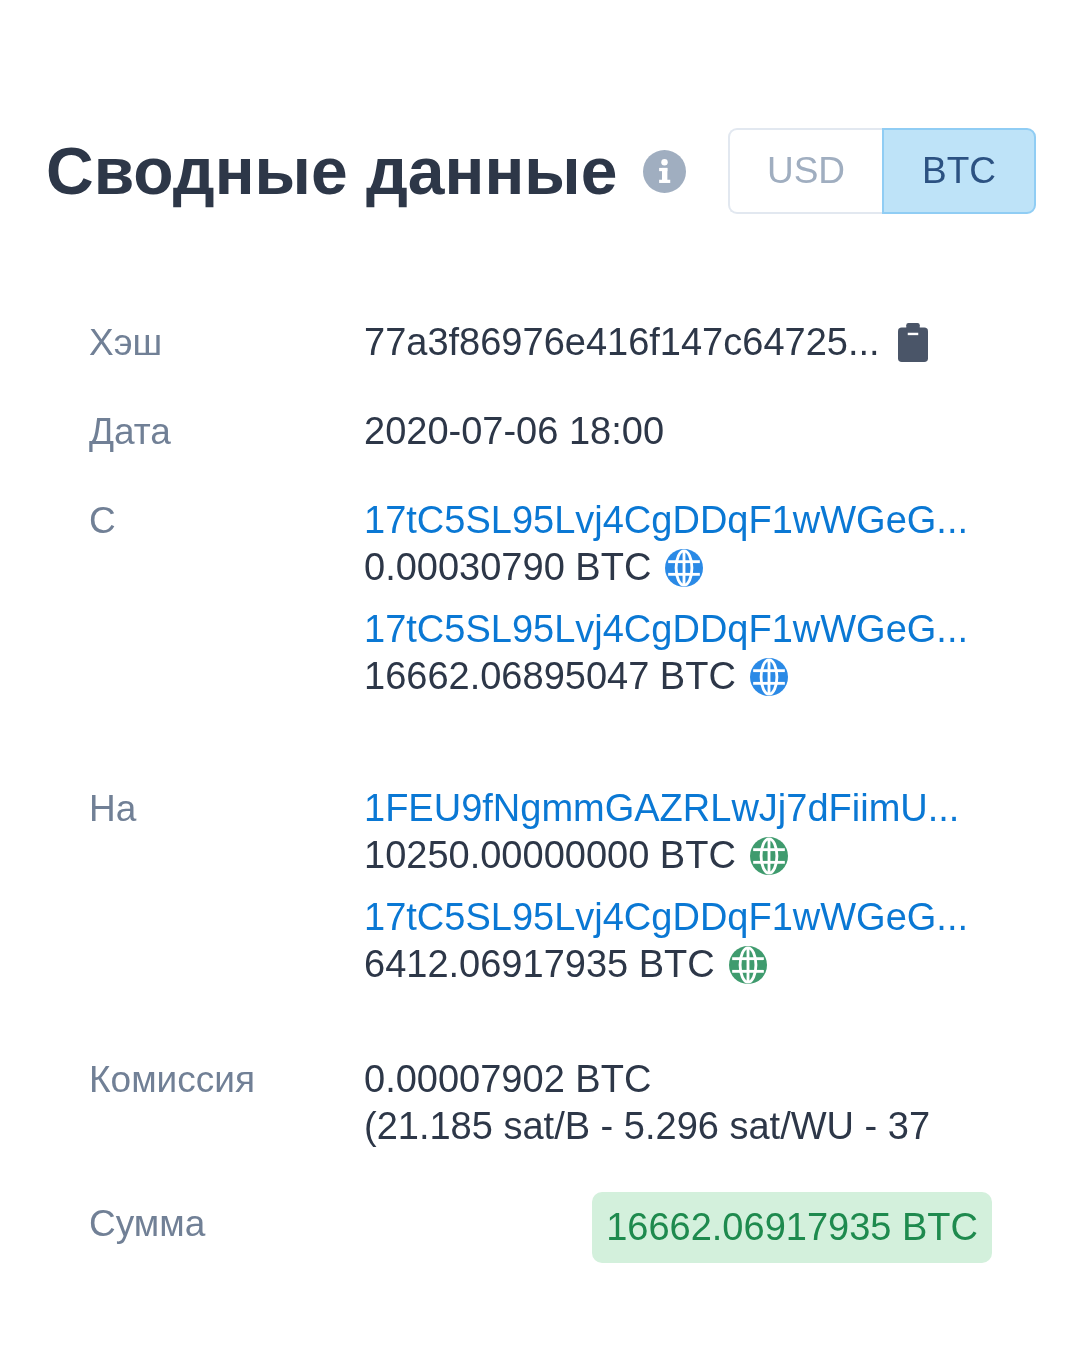 Image resolution: width=1080 pixels, height=1350 pixels. What do you see at coordinates (113, 809) in the screenshot?
I see `field-label: На` at bounding box center [113, 809].